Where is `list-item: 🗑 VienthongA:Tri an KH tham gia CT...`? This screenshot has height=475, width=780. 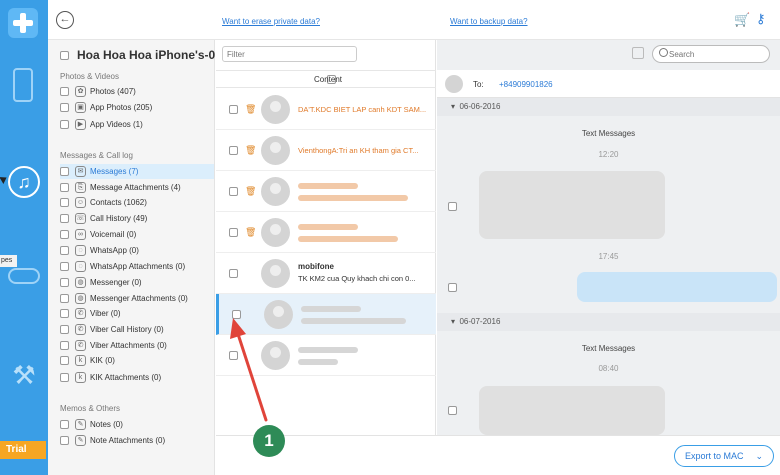
list-item: 🗑 VienthongA:Tri an KH tham gia CT... is located at coordinates (326, 150).